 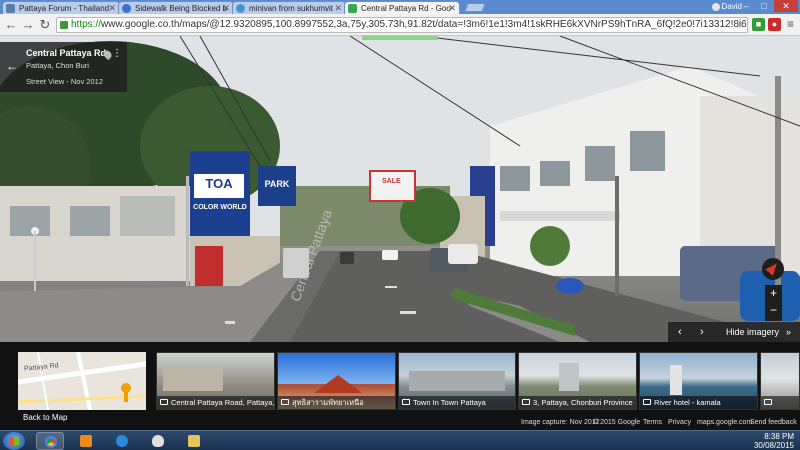 I want to click on new-tab-button, so click(x=475, y=7).